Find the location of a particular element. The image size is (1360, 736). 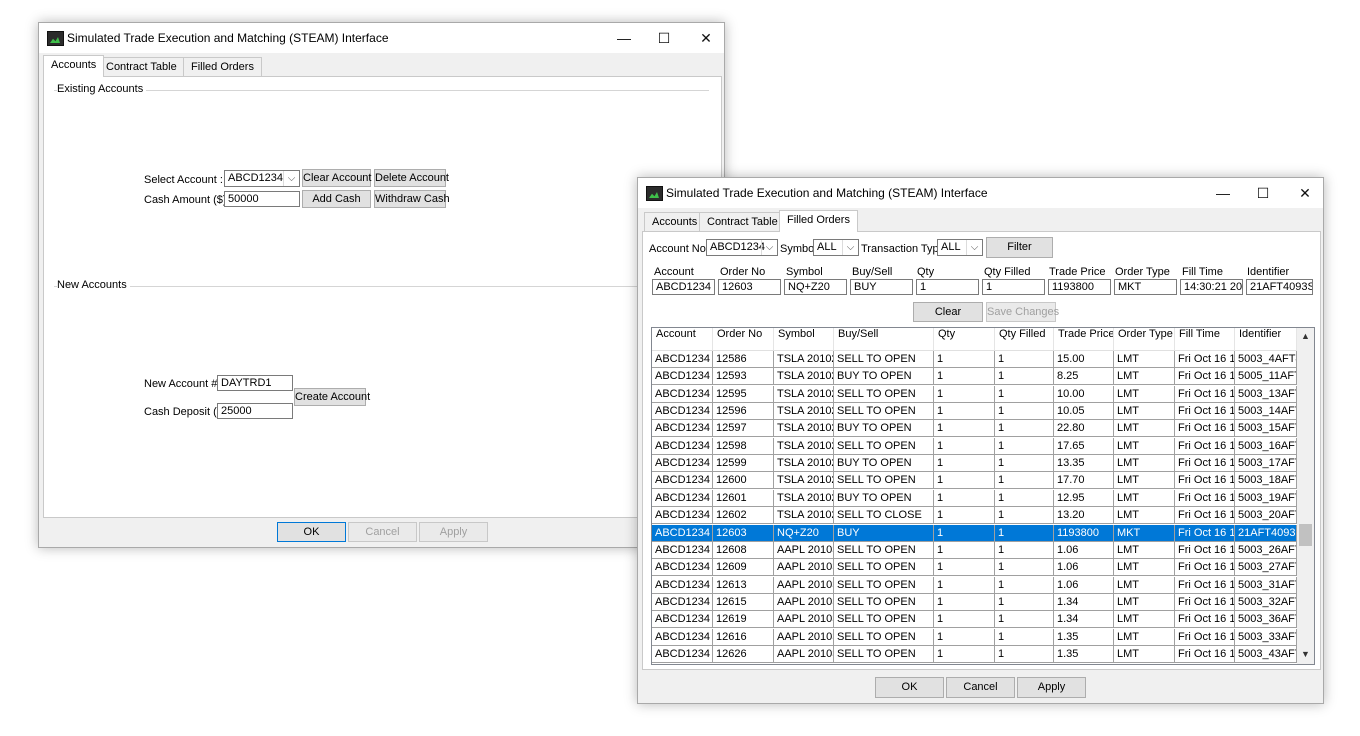

cell-identifier: 5003_19AFT1 is located at coordinates (1266, 497).